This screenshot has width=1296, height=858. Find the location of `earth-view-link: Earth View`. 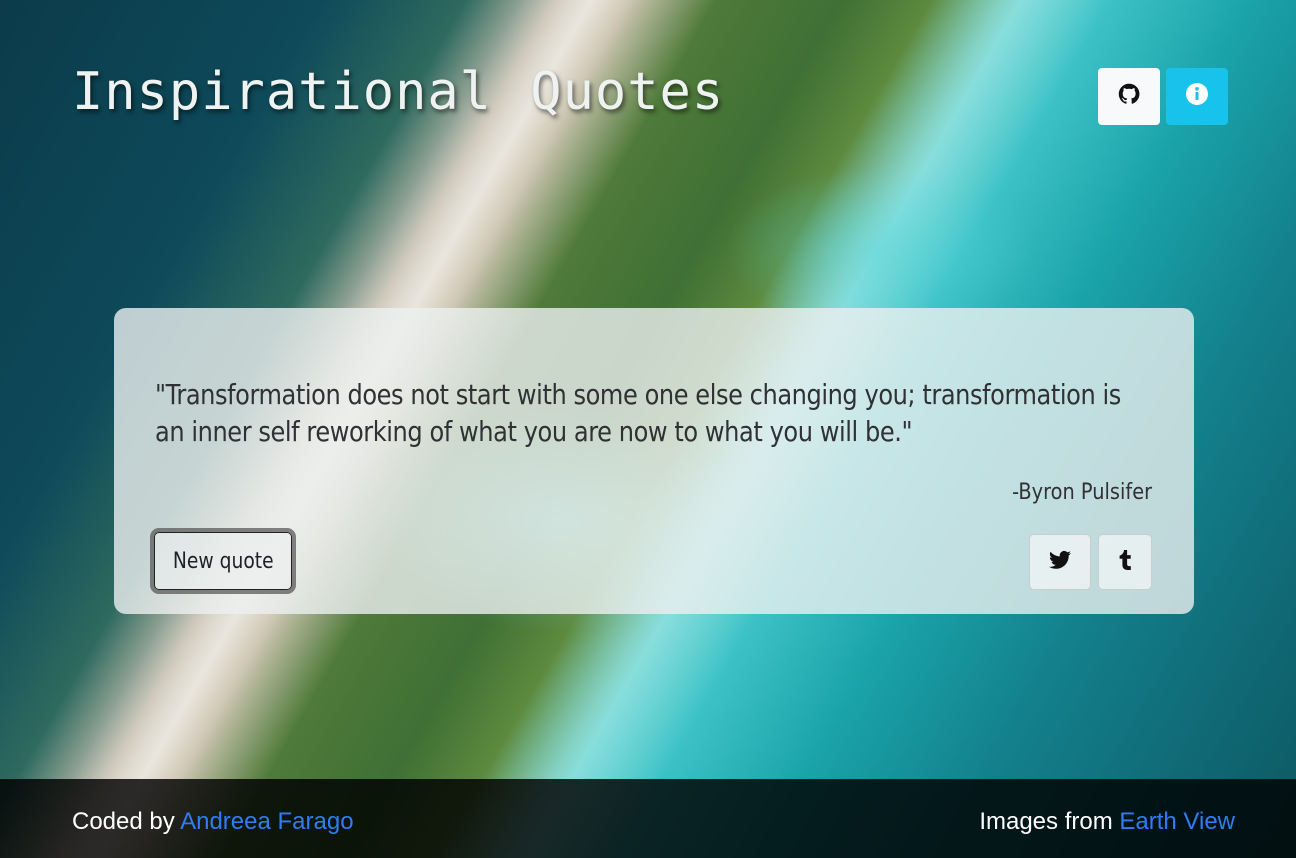

earth-view-link: Earth View is located at coordinates (1177, 821).